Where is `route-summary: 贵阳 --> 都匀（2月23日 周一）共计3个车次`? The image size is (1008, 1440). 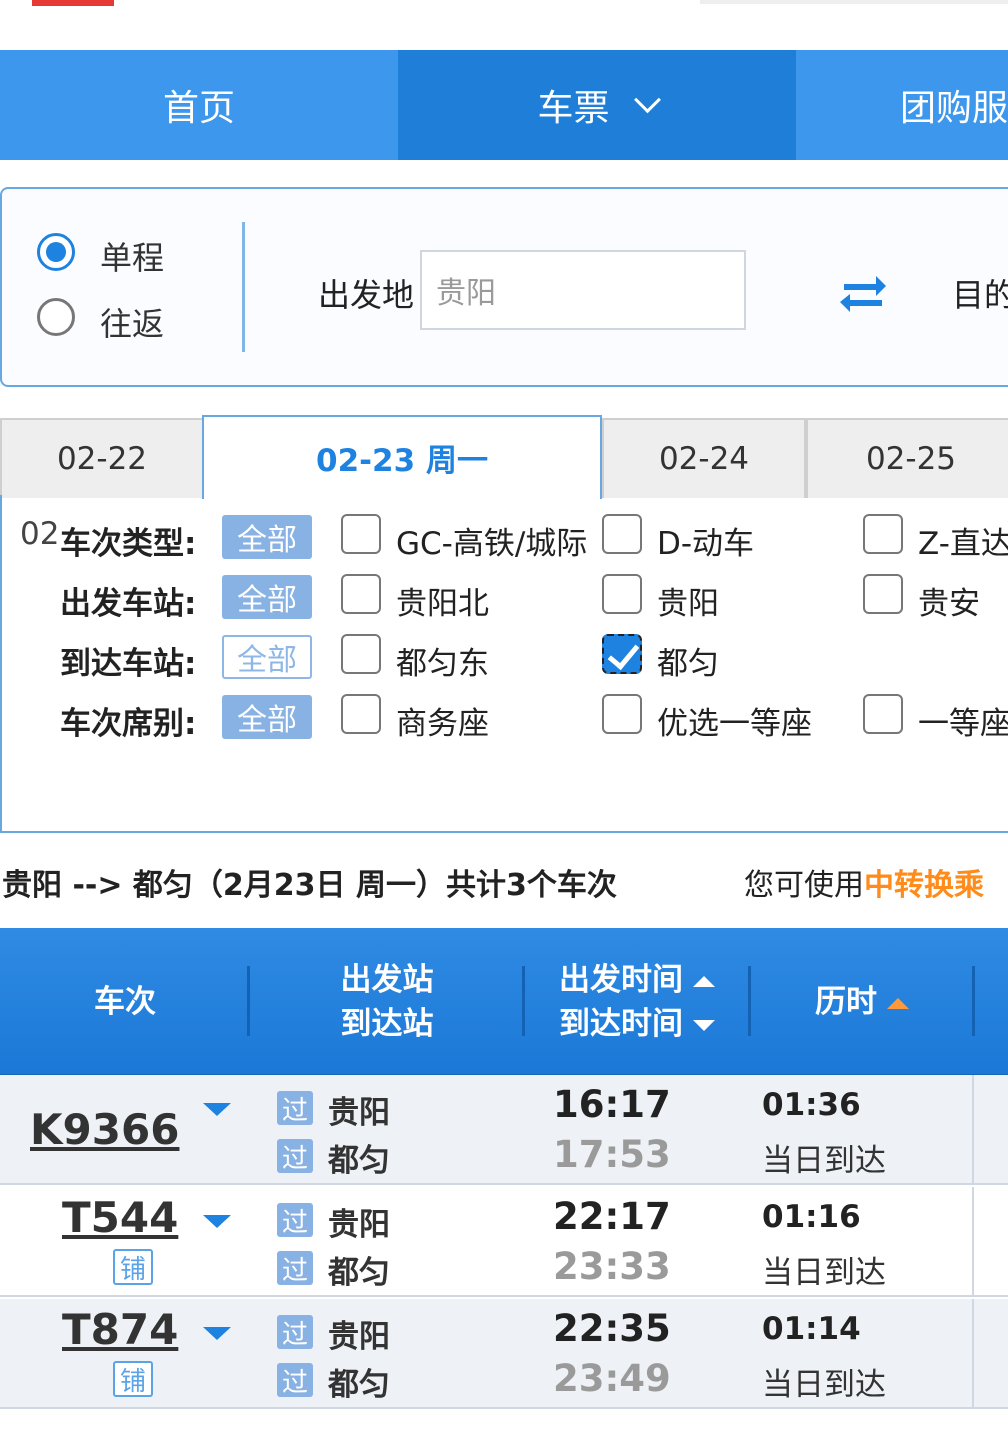
route-summary: 贵阳 --> 都匀（2月23日 周一）共计3个车次 is located at coordinates (309, 885).